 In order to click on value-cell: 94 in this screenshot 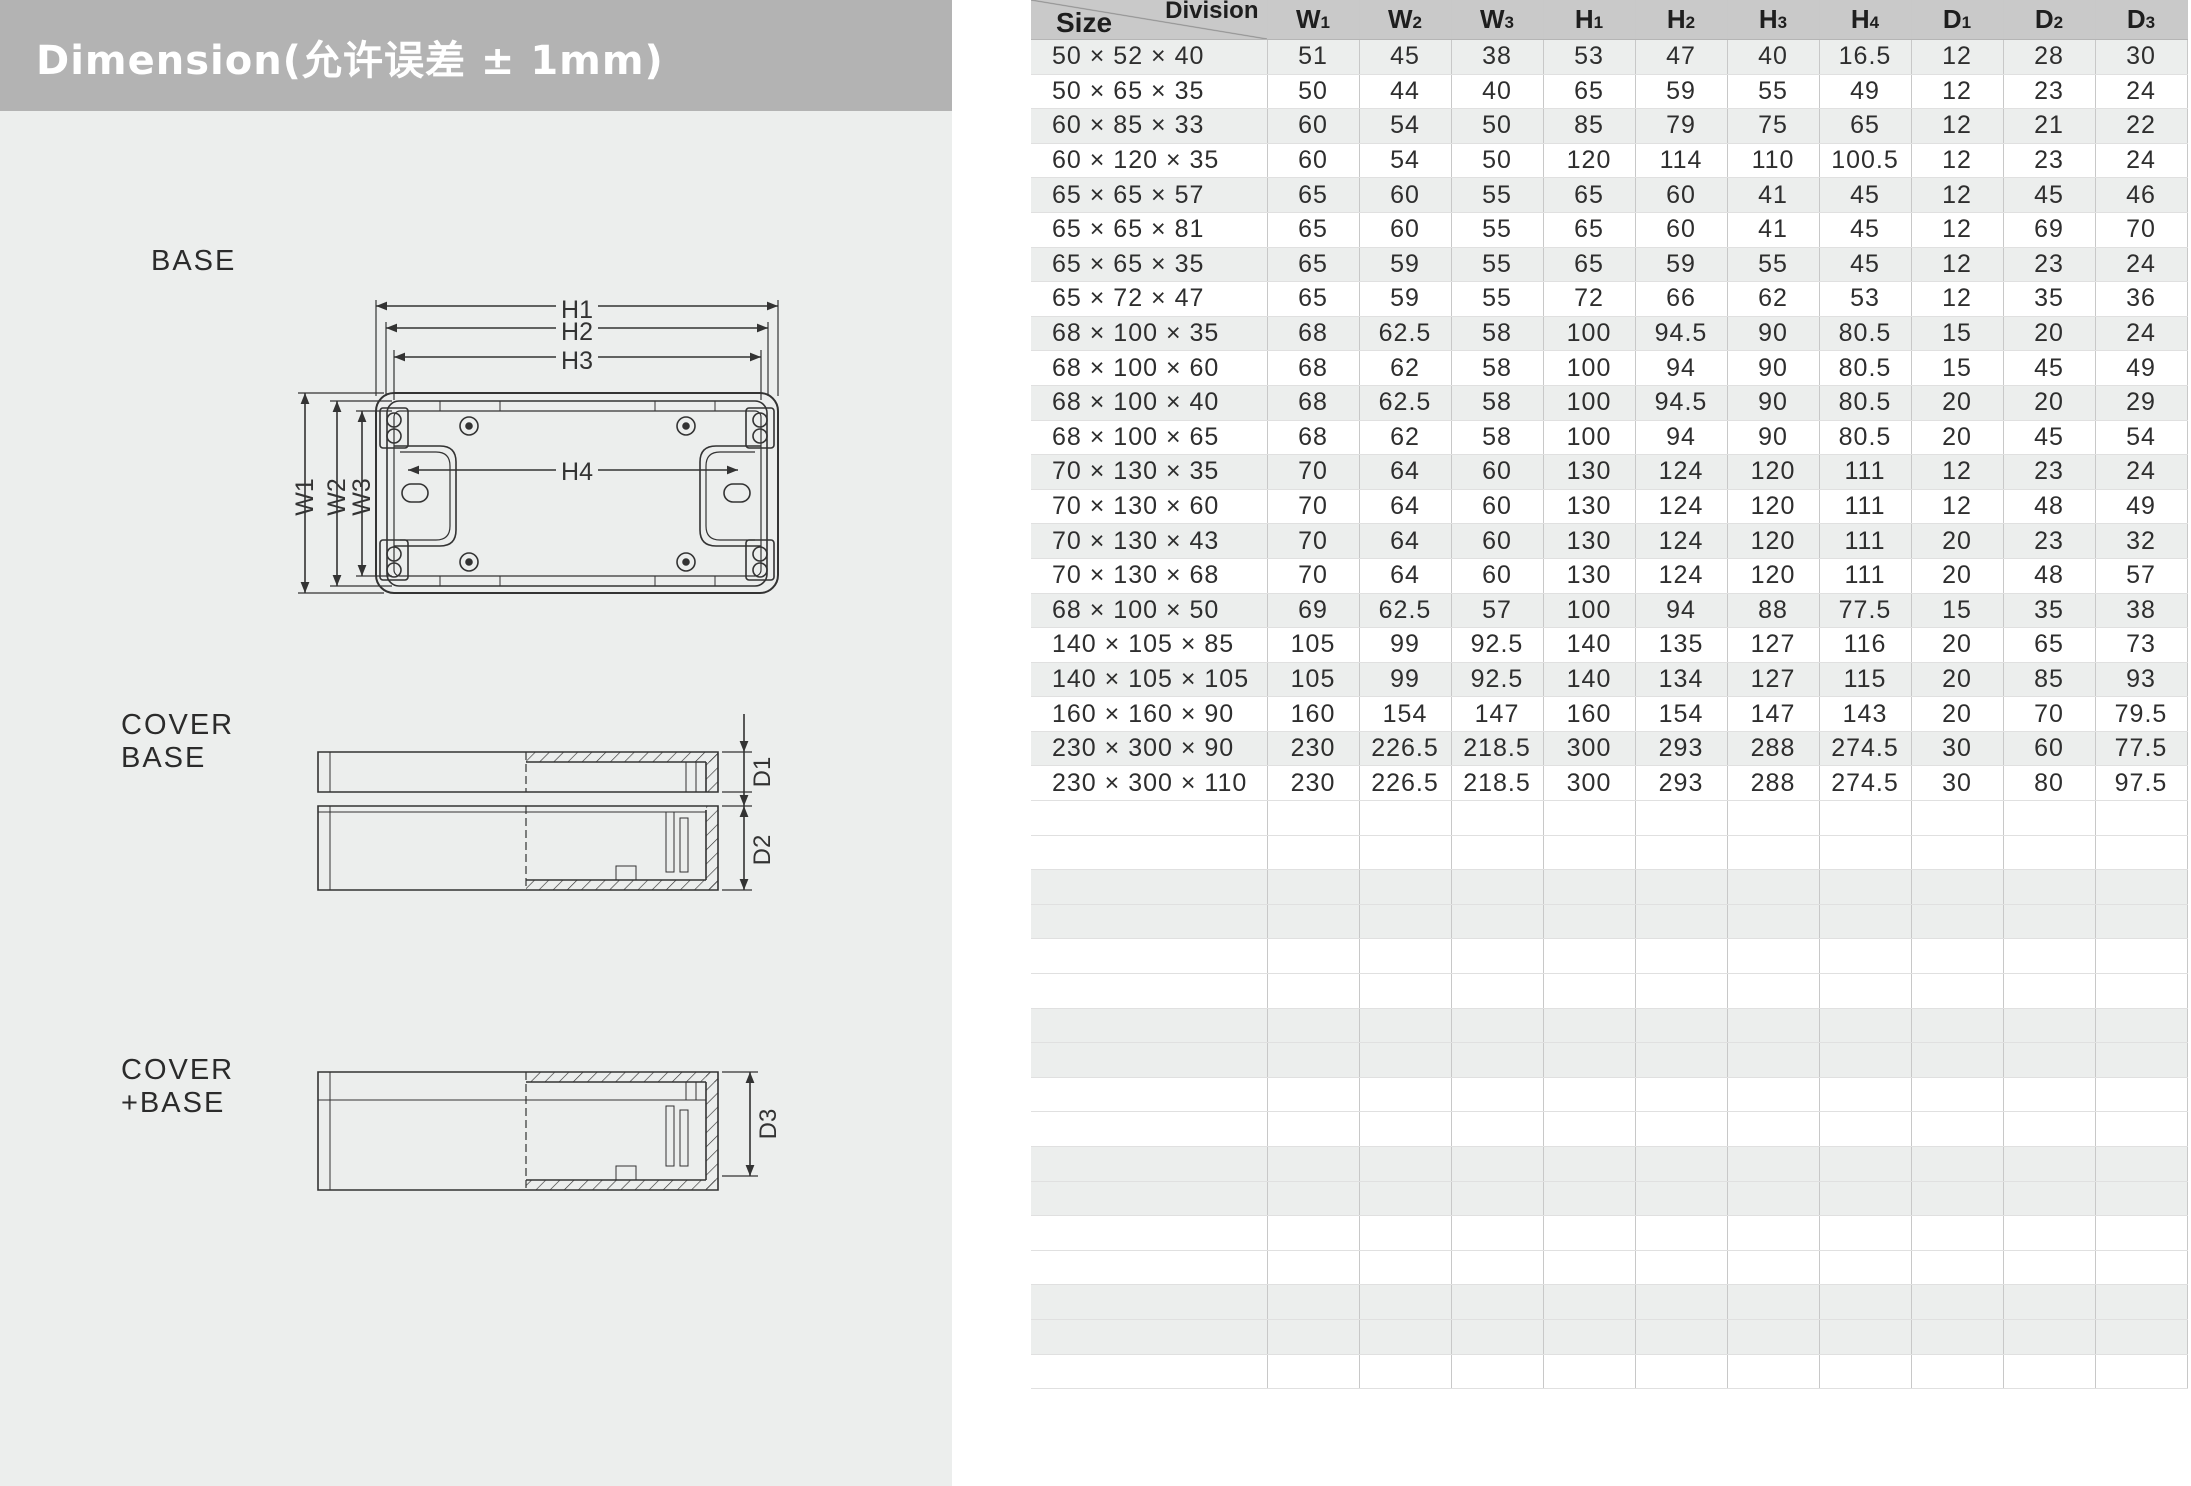, I will do `click(1681, 438)`.